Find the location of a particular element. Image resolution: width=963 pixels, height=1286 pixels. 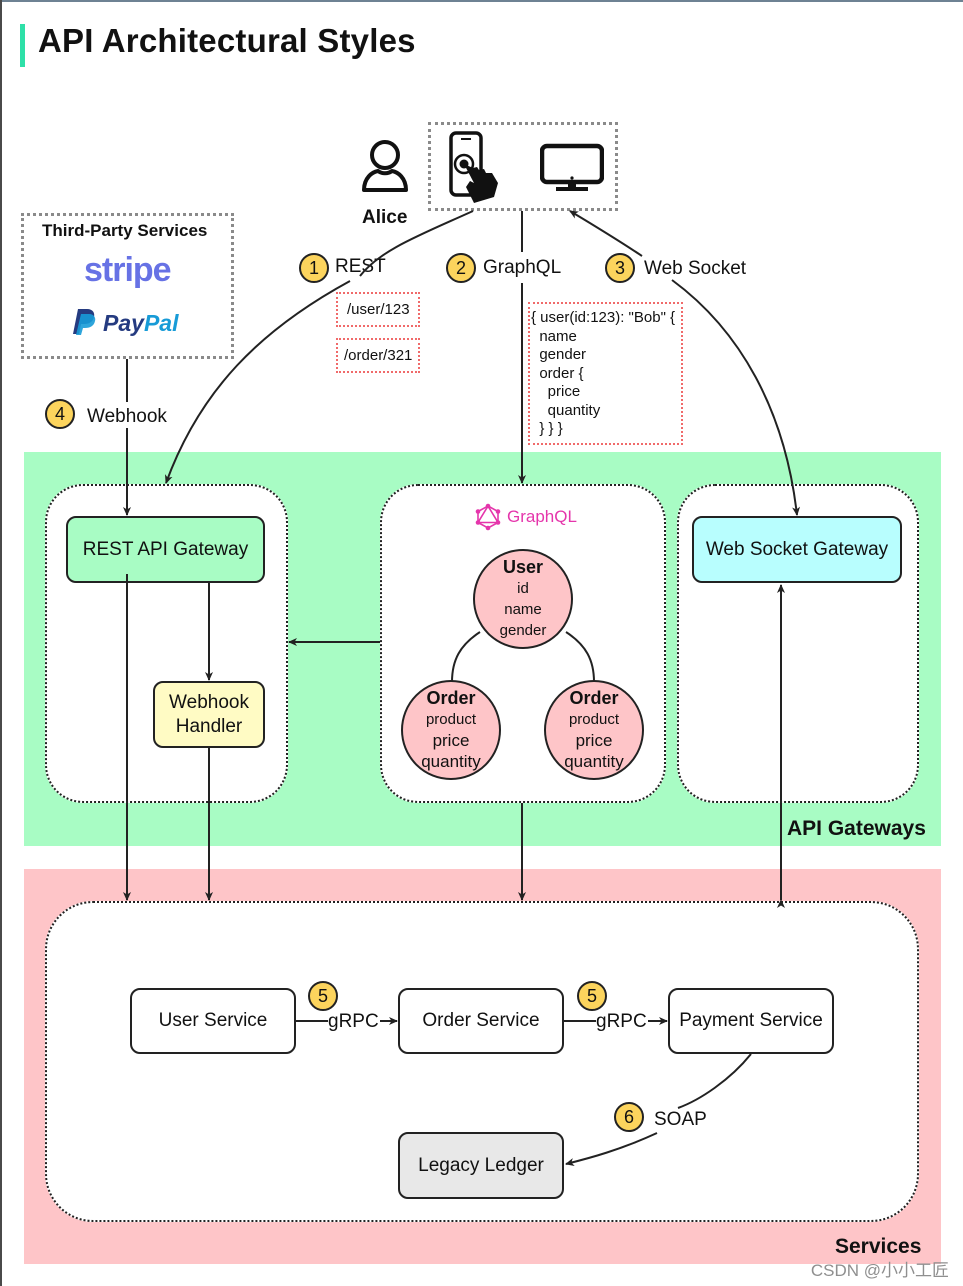

schema-user-field: name is located at coordinates (523, 609).